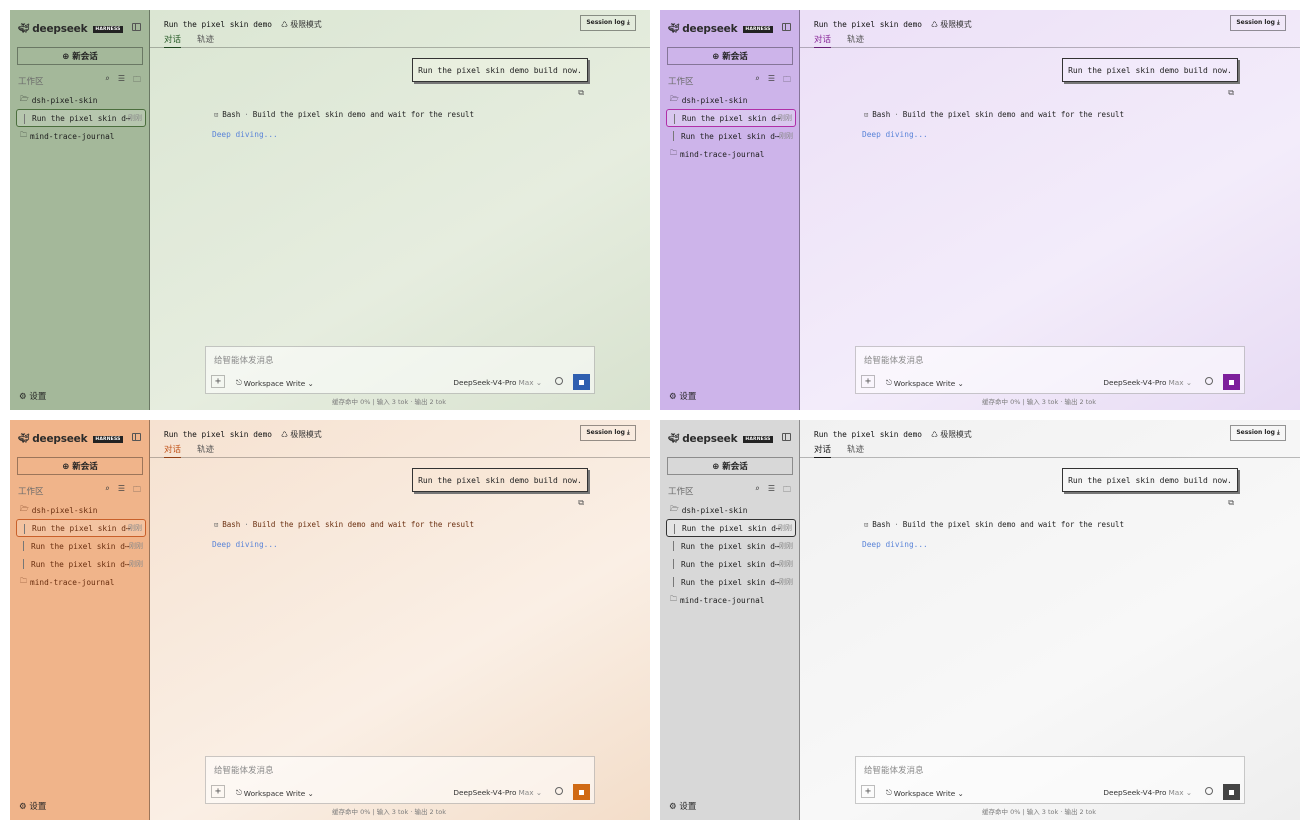 This screenshot has height=830, width=1310. What do you see at coordinates (710, 29) in the screenshot?
I see `brand-name: deepseek` at bounding box center [710, 29].